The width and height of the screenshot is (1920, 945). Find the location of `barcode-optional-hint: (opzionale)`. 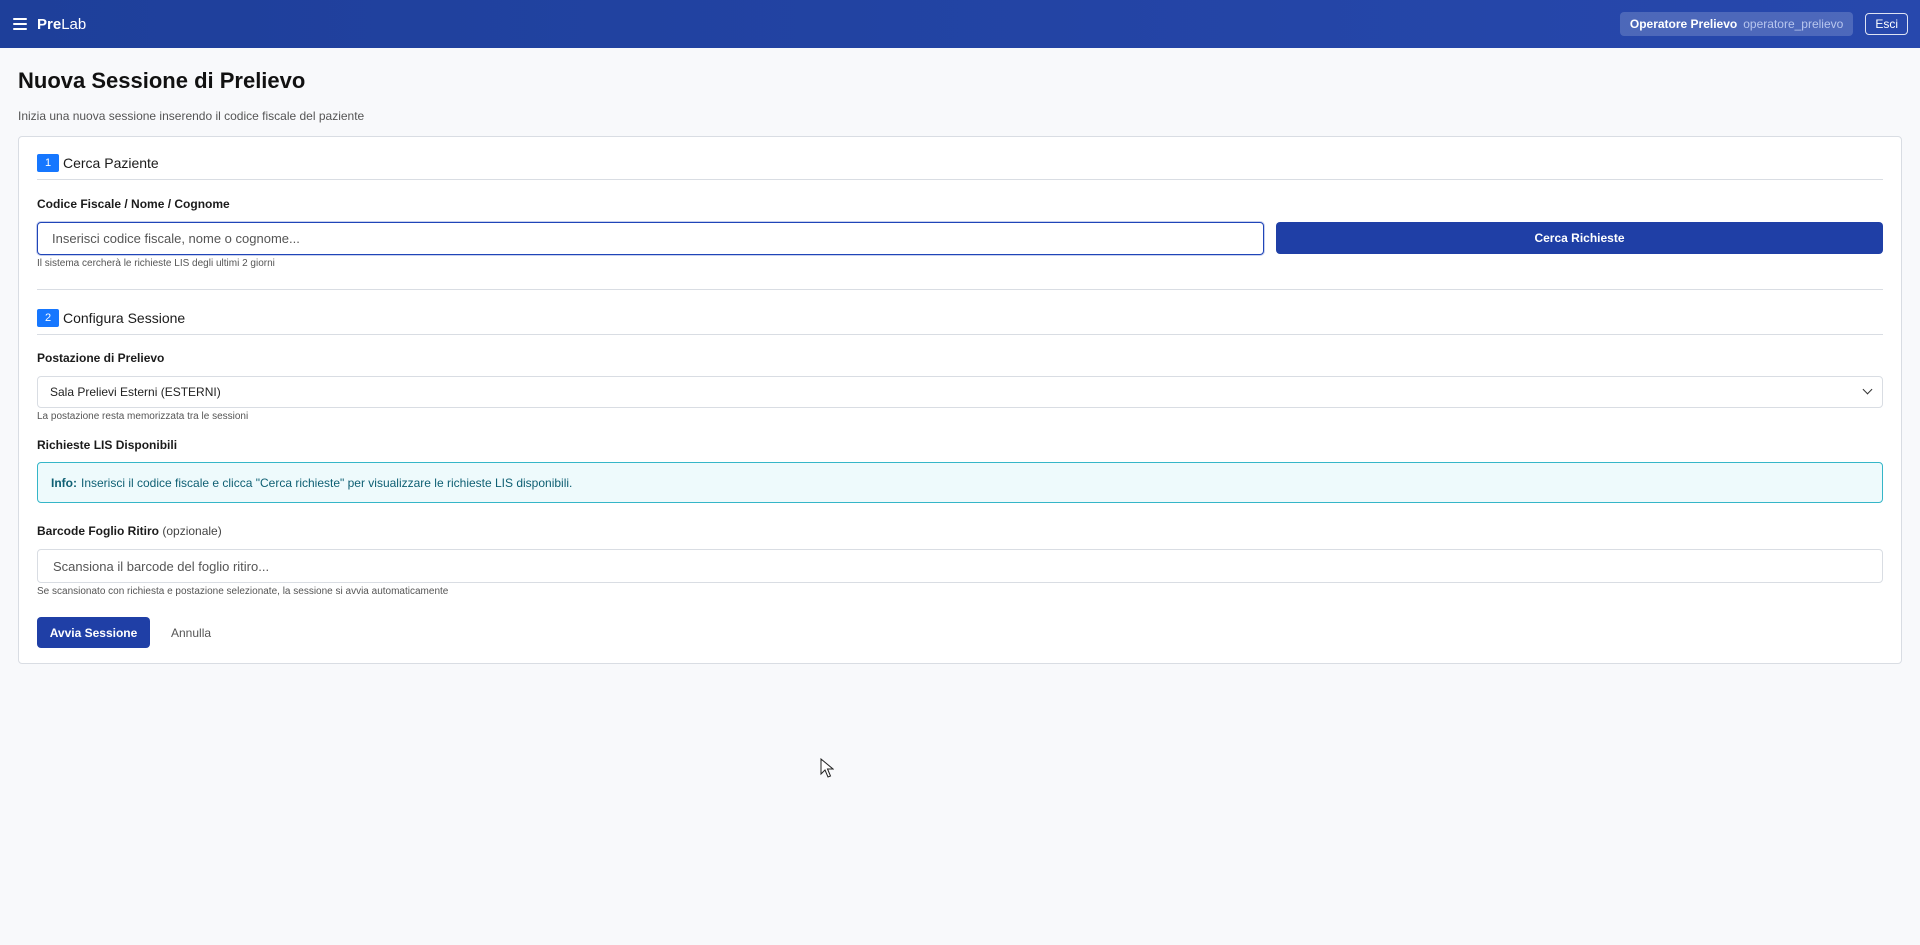

barcode-optional-hint: (opzionale) is located at coordinates (192, 531).